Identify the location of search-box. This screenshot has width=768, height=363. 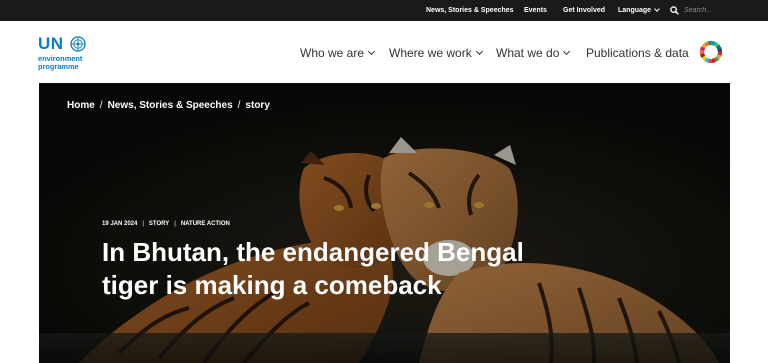
(700, 10).